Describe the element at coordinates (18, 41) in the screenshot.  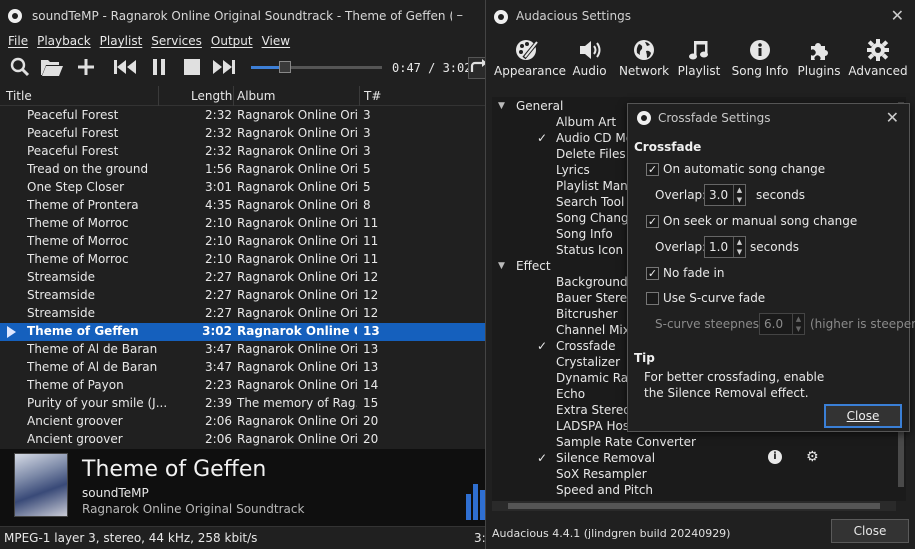
I see `menu-file: File` at that location.